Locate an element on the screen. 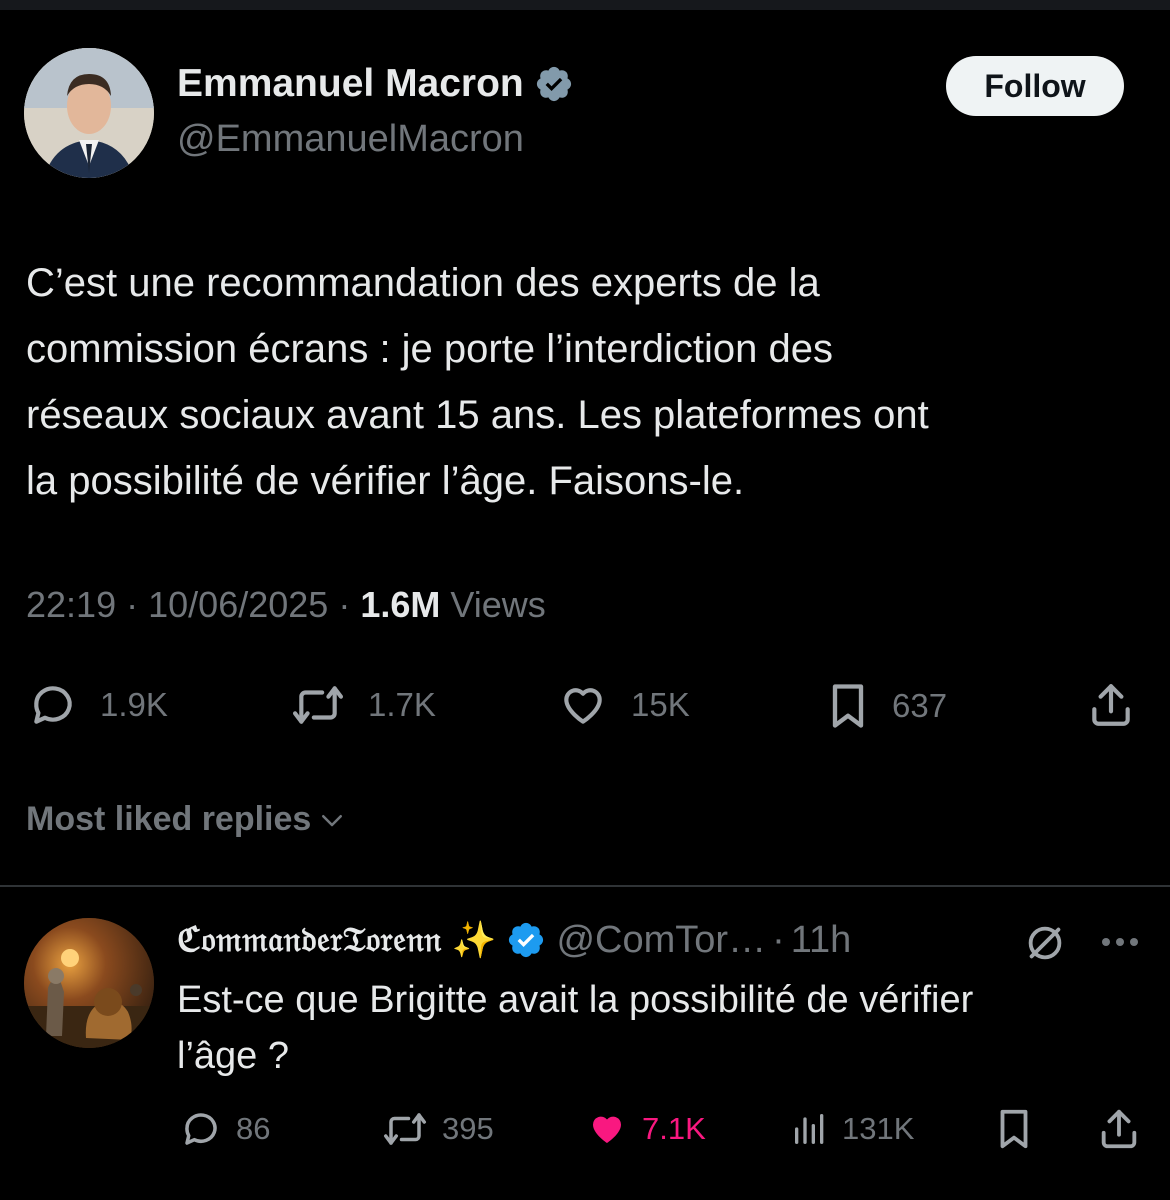  bookmark-count: 637 is located at coordinates (920, 705).